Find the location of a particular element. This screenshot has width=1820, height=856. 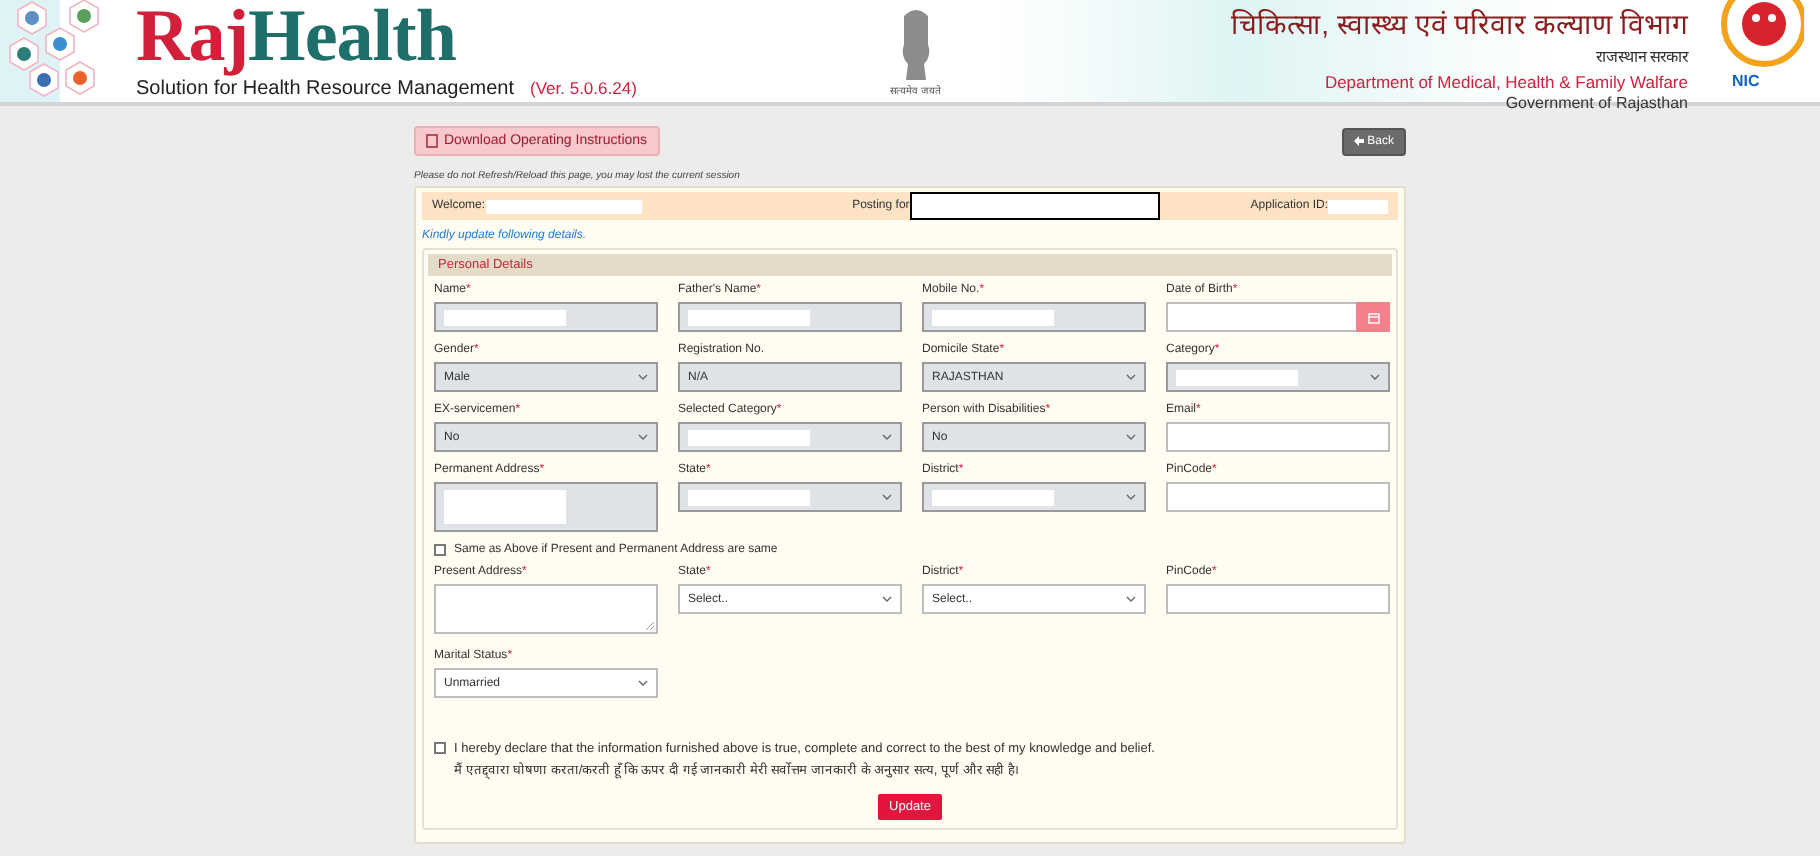

version-label: (Ver. 5.0.6.24) is located at coordinates (583, 88).